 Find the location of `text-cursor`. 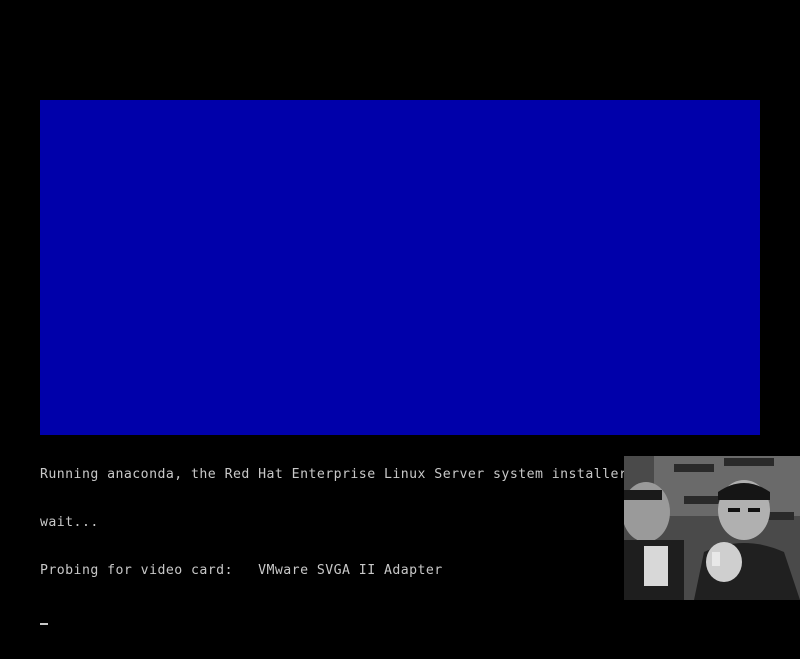

text-cursor is located at coordinates (44, 624).